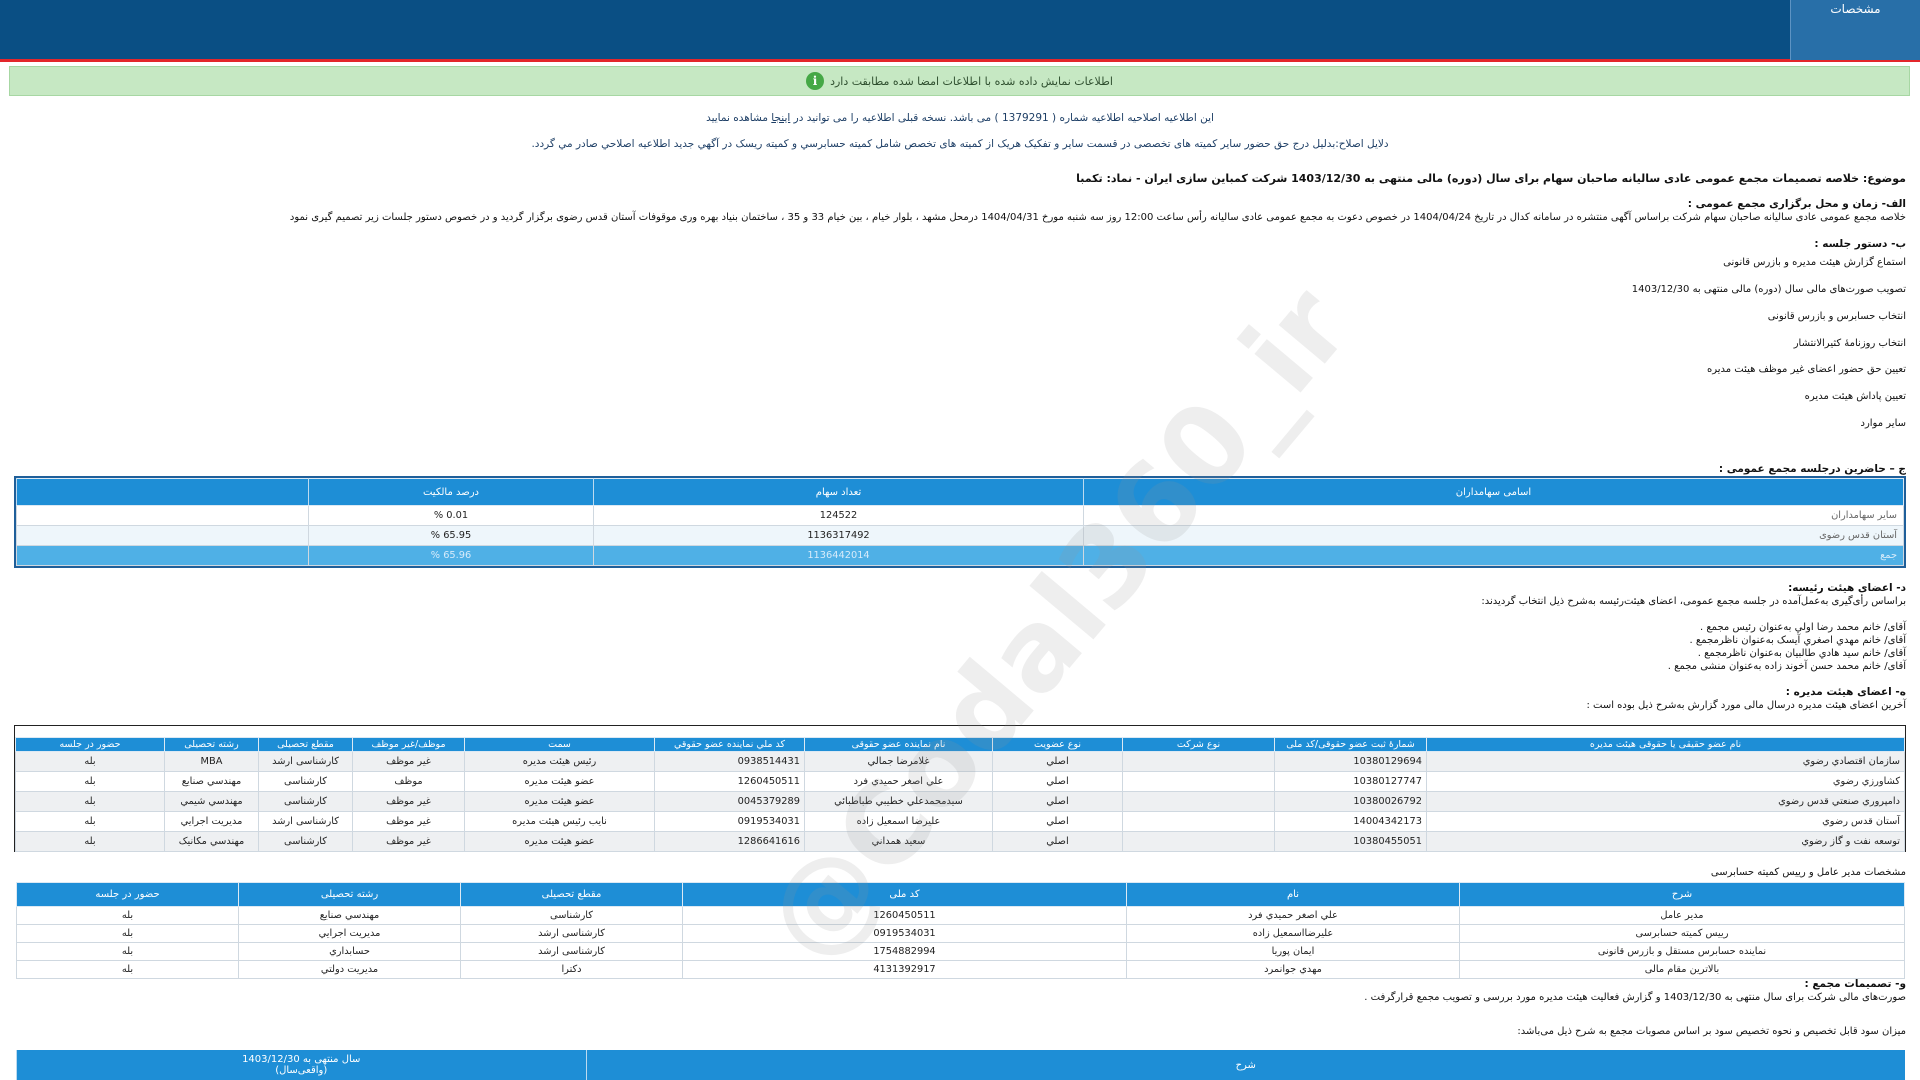 The image size is (1920, 1080). What do you see at coordinates (1350, 744) in the screenshot?
I see `col-registration-number: شمارۀ ثبت عضو حقوقی/کد ملی` at bounding box center [1350, 744].